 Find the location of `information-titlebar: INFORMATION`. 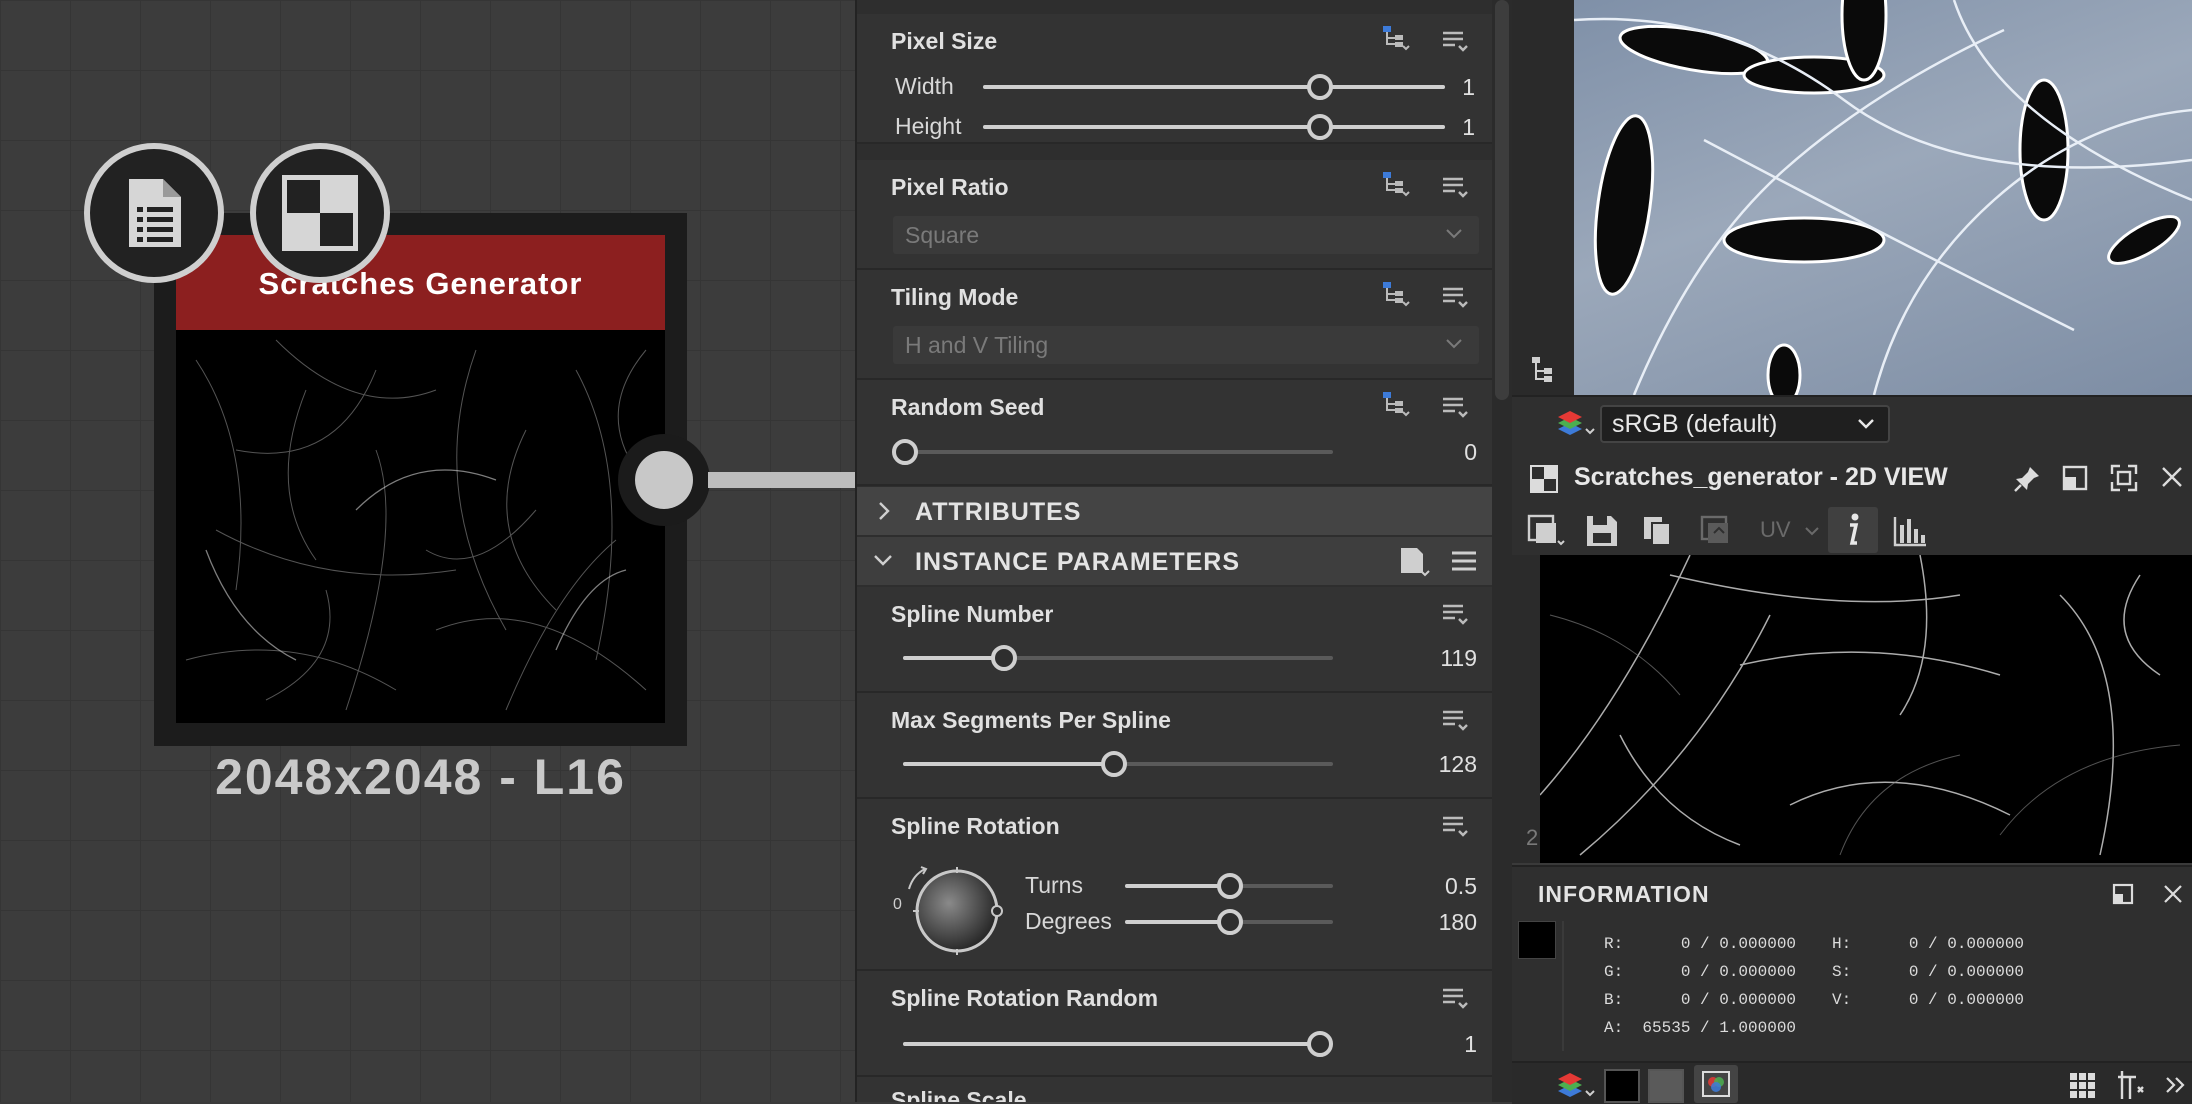

information-titlebar: INFORMATION is located at coordinates (1852, 894).